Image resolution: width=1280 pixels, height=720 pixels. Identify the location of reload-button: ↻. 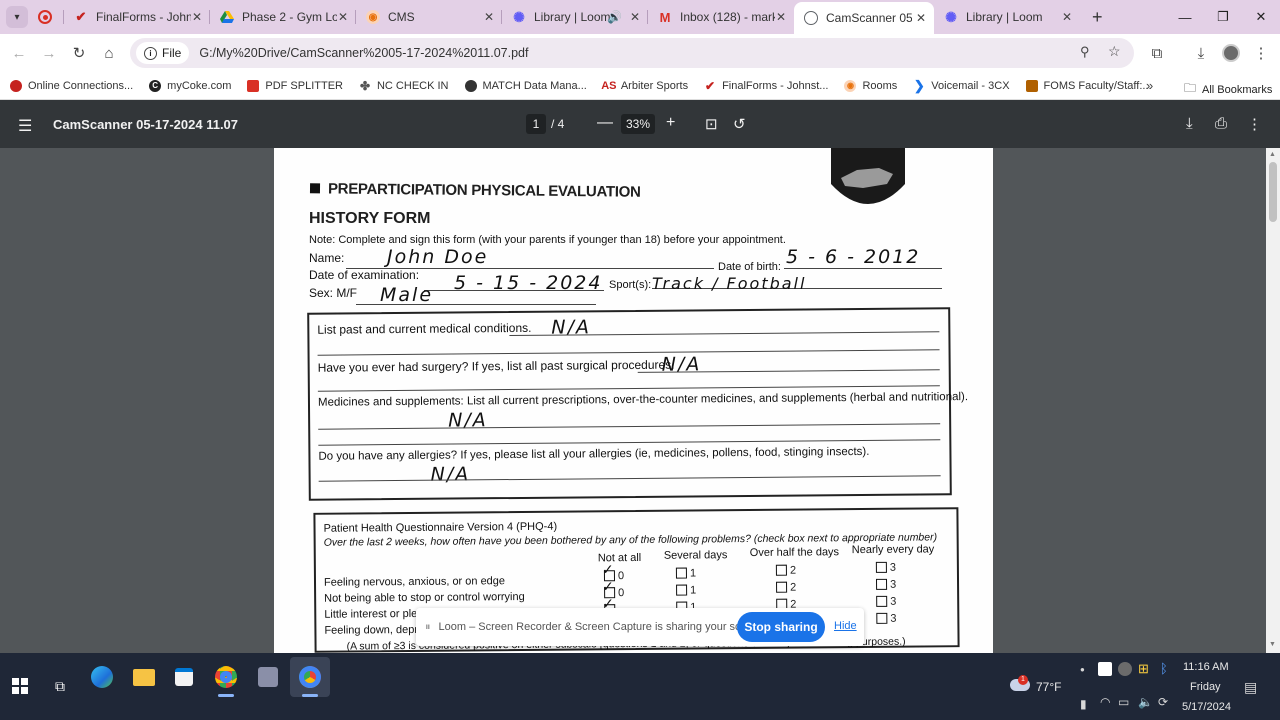
(79, 53).